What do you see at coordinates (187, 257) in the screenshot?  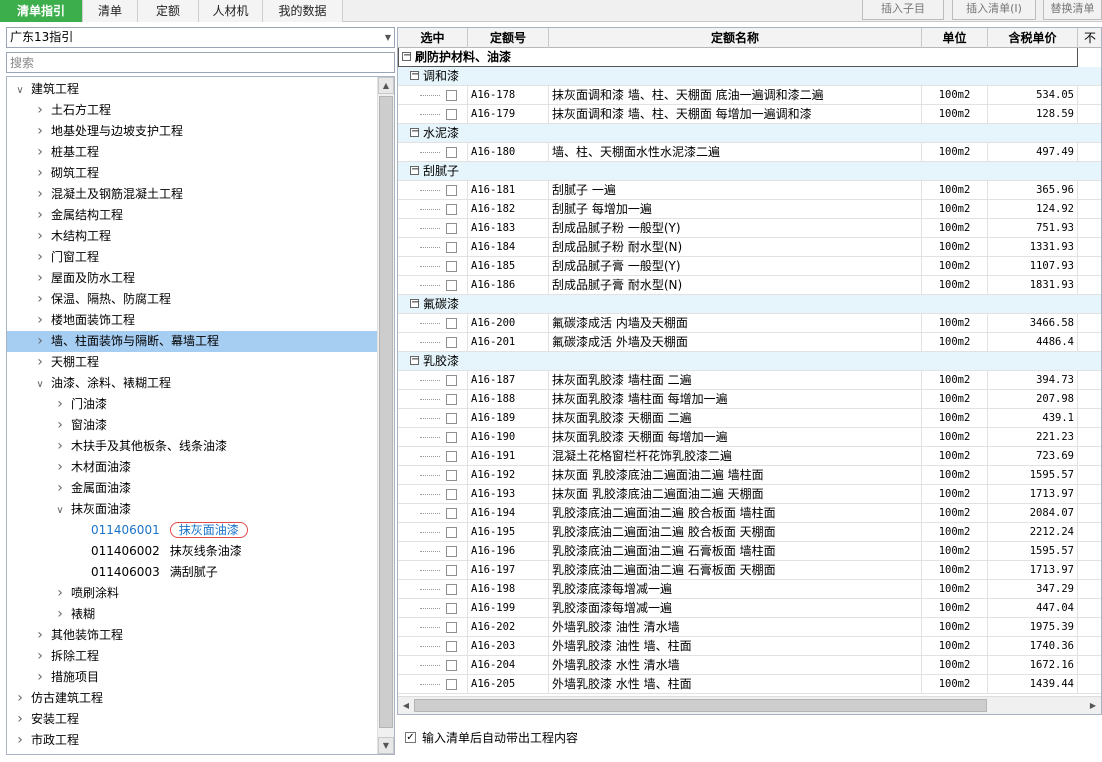 I see `tree-item: › 门窗工程` at bounding box center [187, 257].